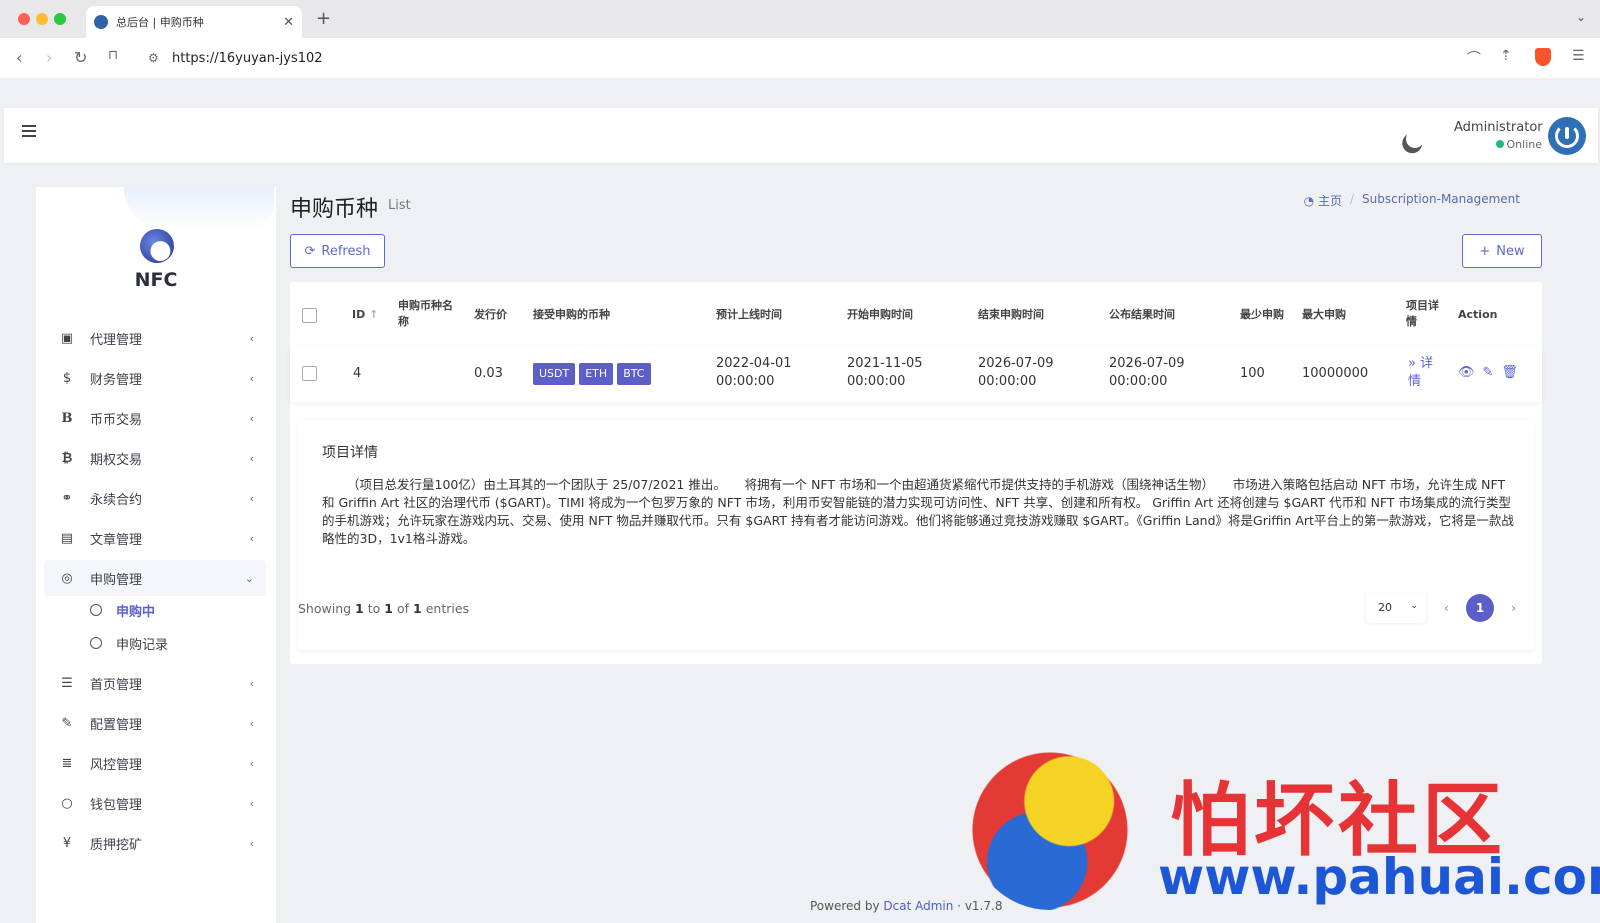  What do you see at coordinates (1414, 138) in the screenshot?
I see `dark-mode-icon` at bounding box center [1414, 138].